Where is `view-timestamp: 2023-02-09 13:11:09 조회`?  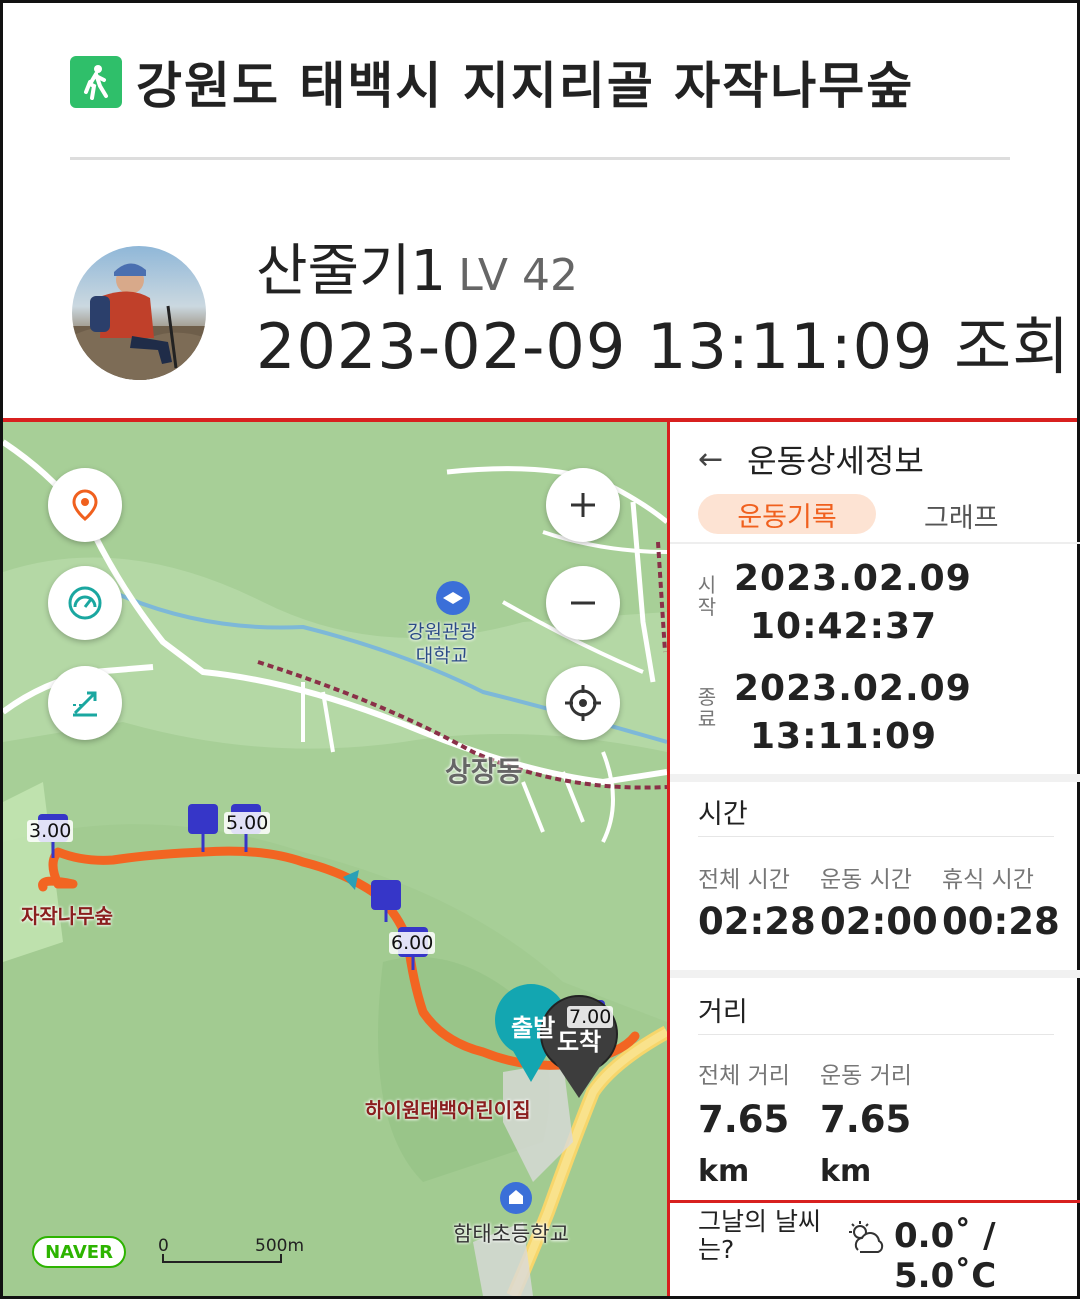 view-timestamp: 2023-02-09 13:11:09 조회 is located at coordinates (663, 346).